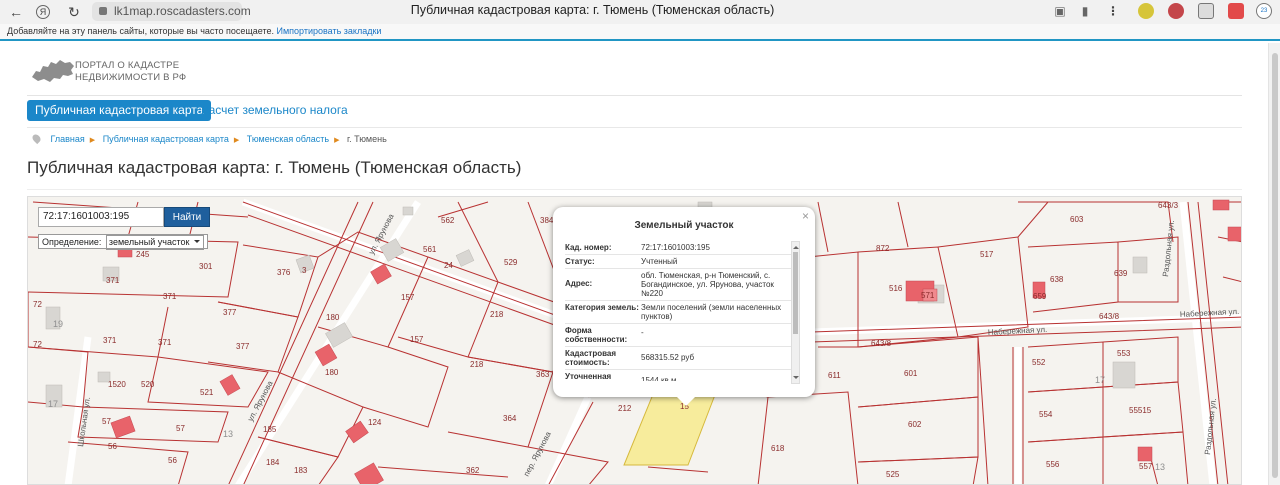 The width and height of the screenshot is (1280, 485). Describe the element at coordinates (301, 470) in the screenshot. I see `svg-text: 183` at that location.